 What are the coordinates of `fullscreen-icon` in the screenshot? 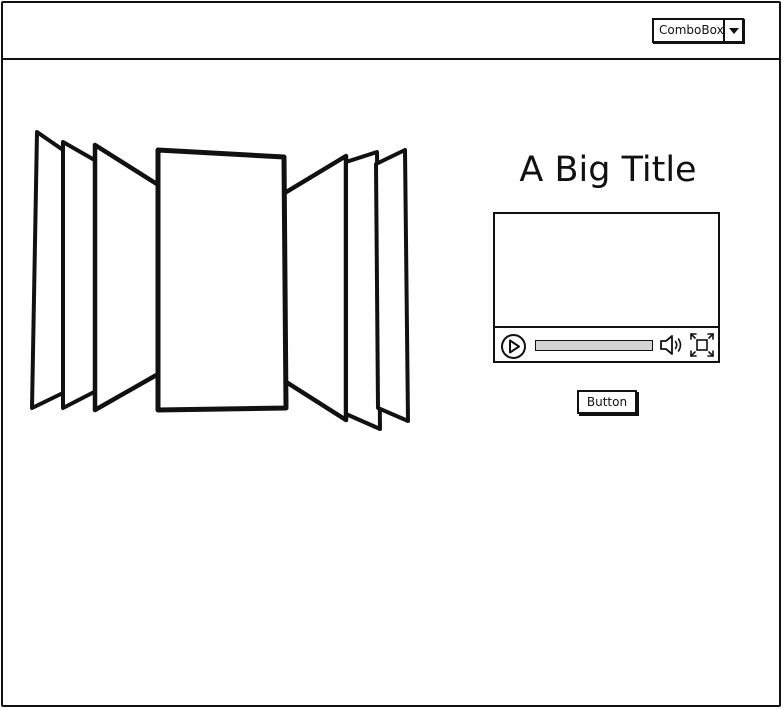 It's located at (702, 345).